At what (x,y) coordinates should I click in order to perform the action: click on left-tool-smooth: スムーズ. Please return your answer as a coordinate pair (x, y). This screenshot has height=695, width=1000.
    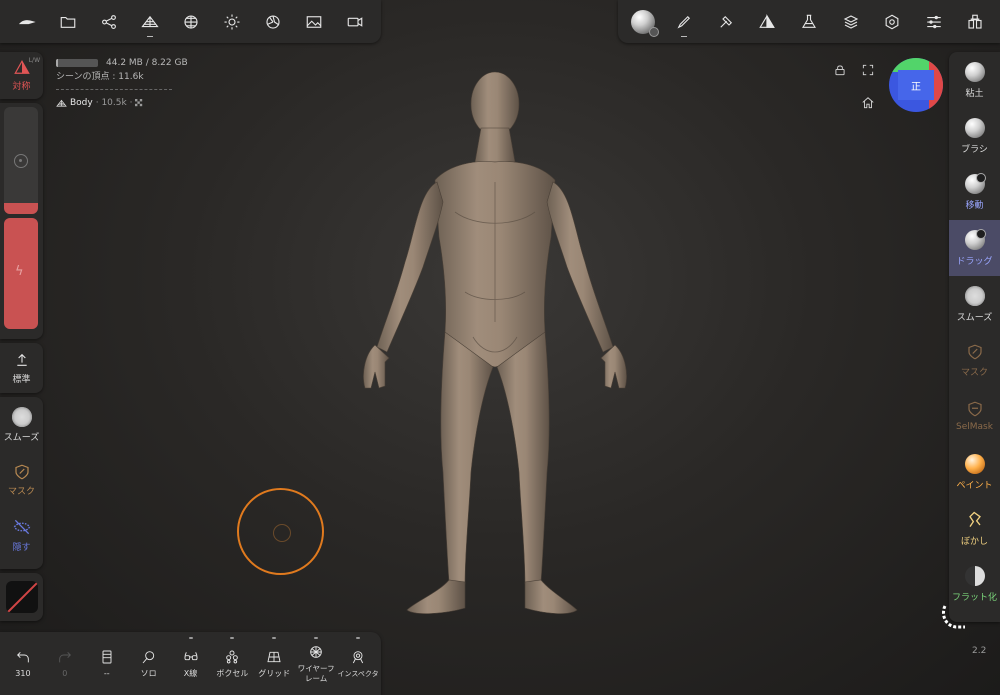
    Looking at the image, I should click on (21, 424).